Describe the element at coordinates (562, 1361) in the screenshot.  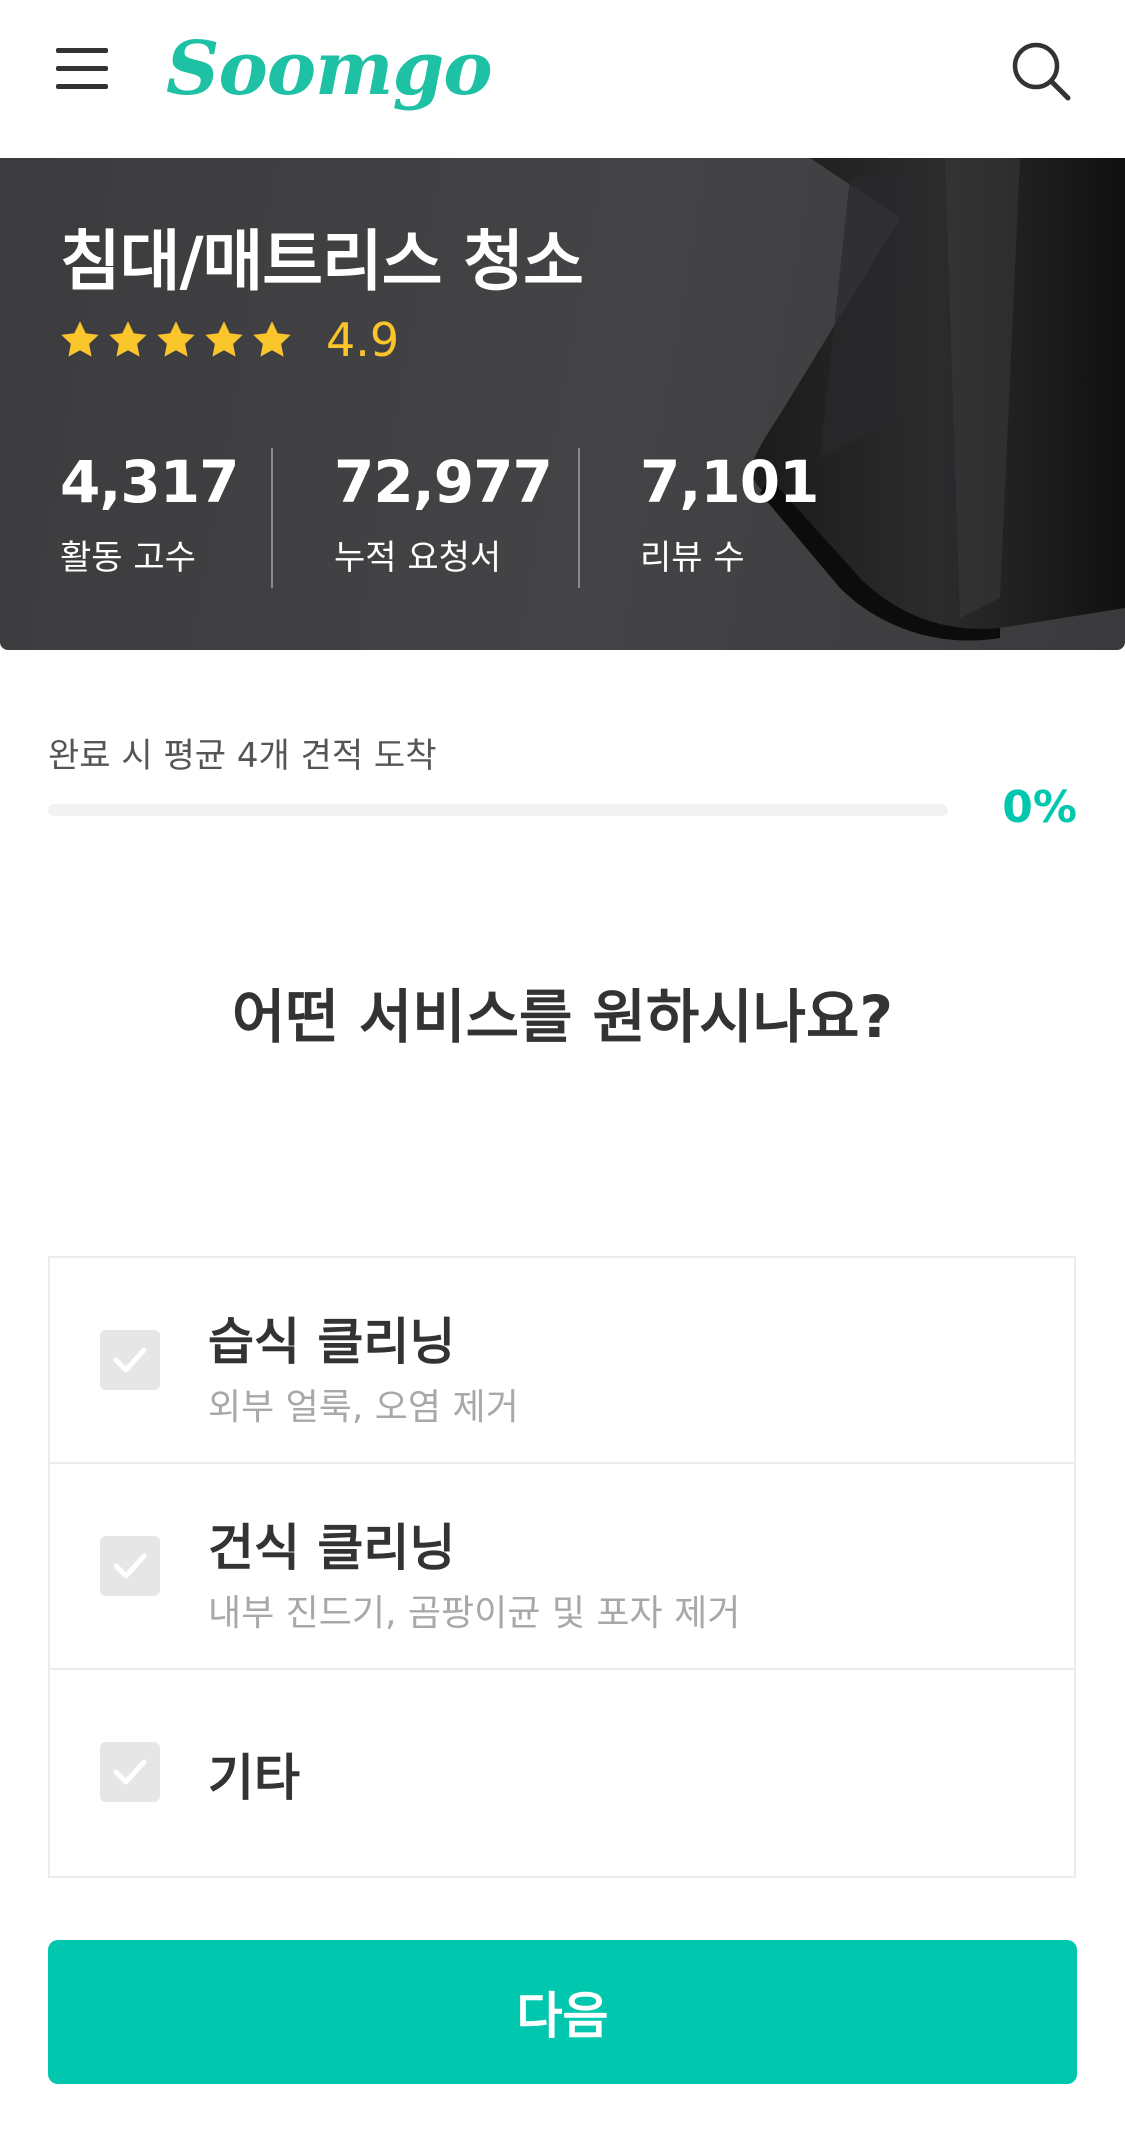
I see `option-wet-cleaning: 습식 클리닝 외부 얼룩, 오염 제거` at that location.